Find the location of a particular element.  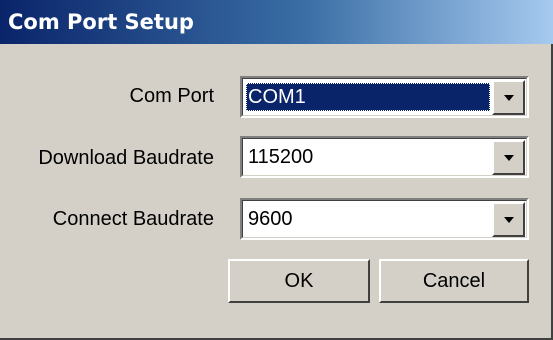

ok-button: OK is located at coordinates (299, 281).